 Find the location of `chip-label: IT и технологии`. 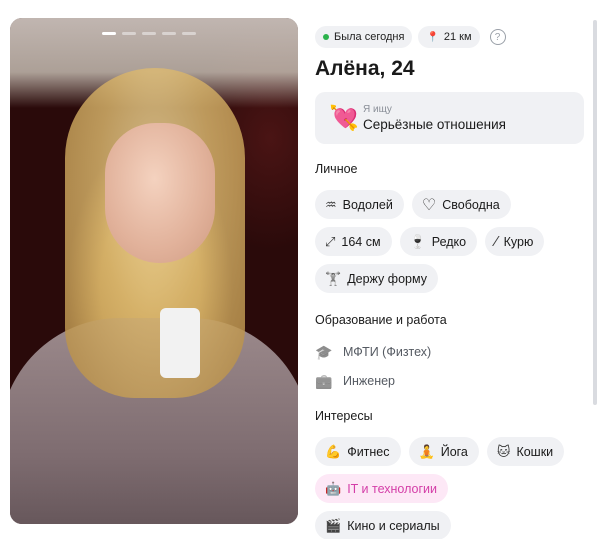

chip-label: IT и технологии is located at coordinates (392, 488).